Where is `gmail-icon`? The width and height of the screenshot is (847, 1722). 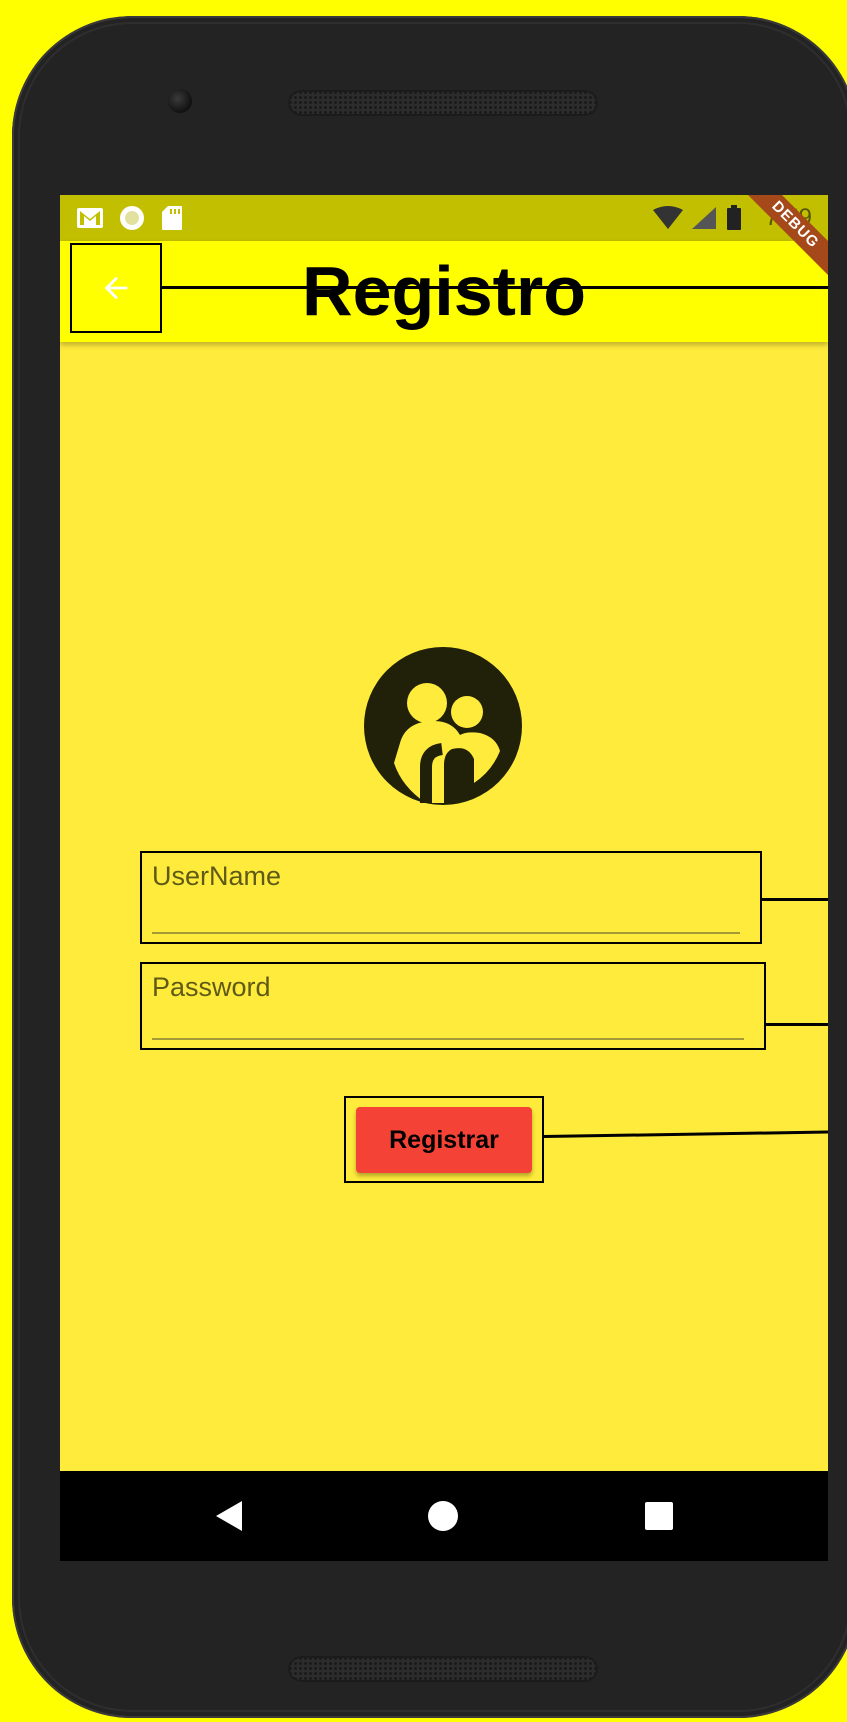
gmail-icon is located at coordinates (90, 218).